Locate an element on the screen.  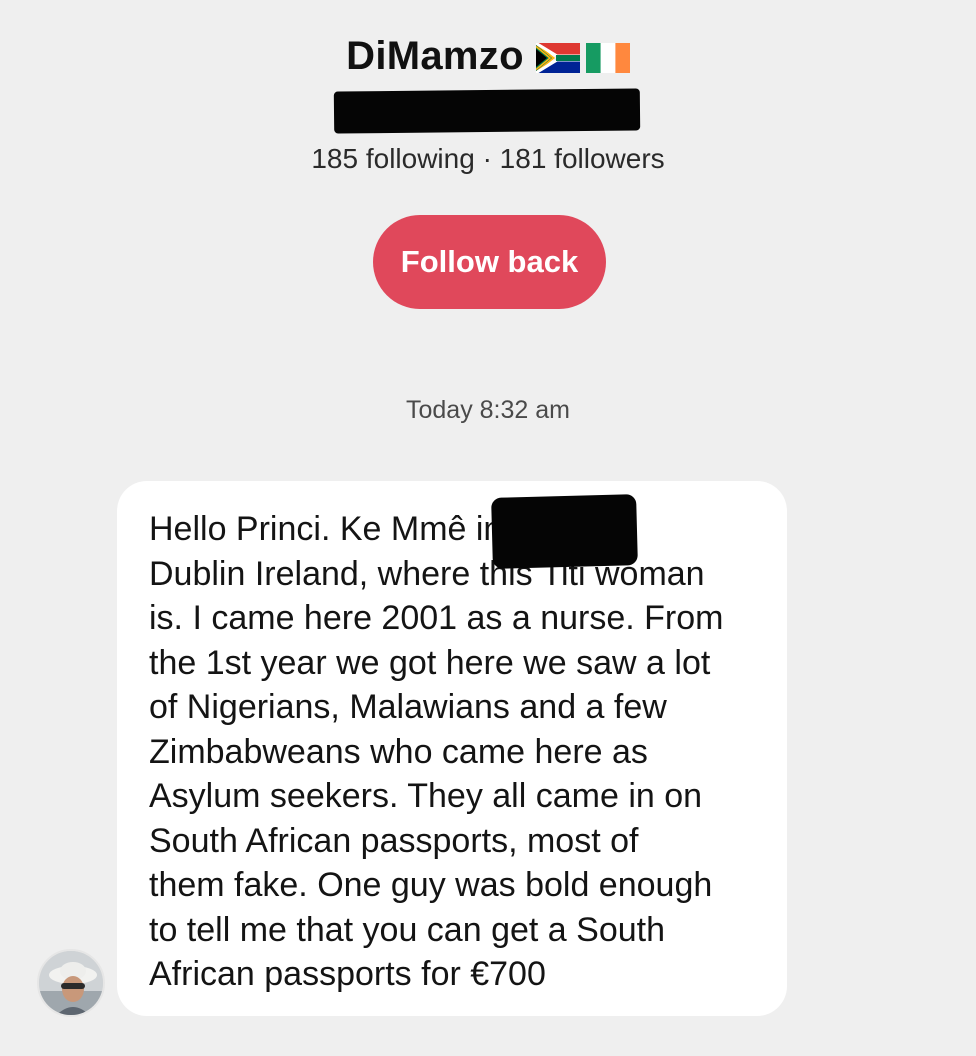
name-row: DiMamzo is located at coordinates (488, 56).